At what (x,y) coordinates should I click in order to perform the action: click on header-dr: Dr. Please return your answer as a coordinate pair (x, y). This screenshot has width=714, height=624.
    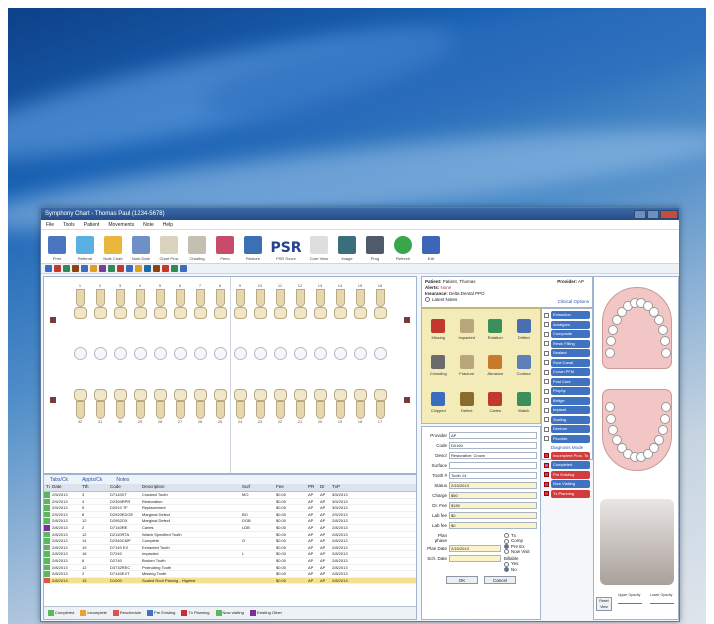
    Looking at the image, I should click on (324, 487).